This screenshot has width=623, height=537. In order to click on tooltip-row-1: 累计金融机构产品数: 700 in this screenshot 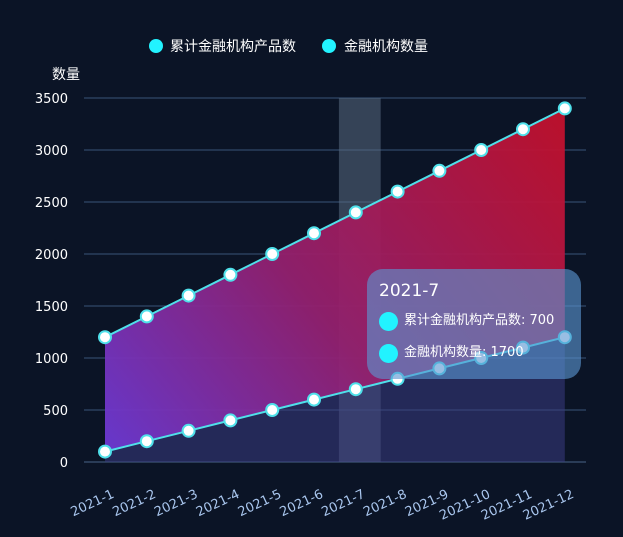, I will do `click(474, 321)`.